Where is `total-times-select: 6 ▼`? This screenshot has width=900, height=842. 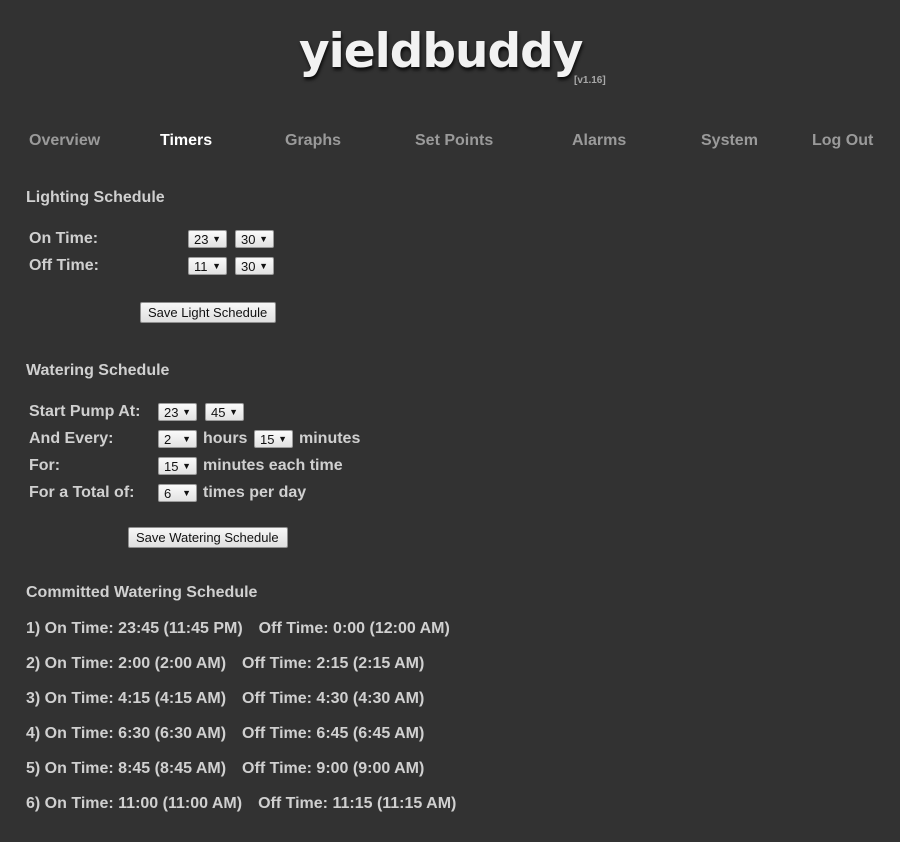
total-times-select: 6 ▼ is located at coordinates (177, 493).